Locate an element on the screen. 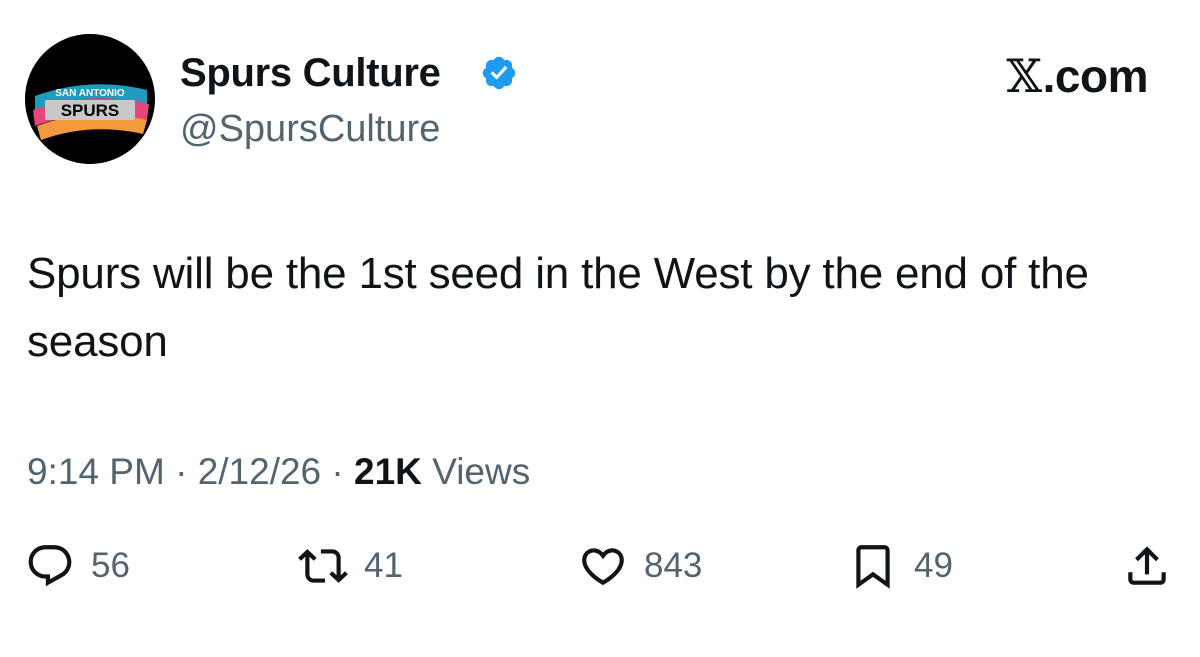  spurs-logo-icon: SAN ANTONIO SPURS is located at coordinates (90, 99).